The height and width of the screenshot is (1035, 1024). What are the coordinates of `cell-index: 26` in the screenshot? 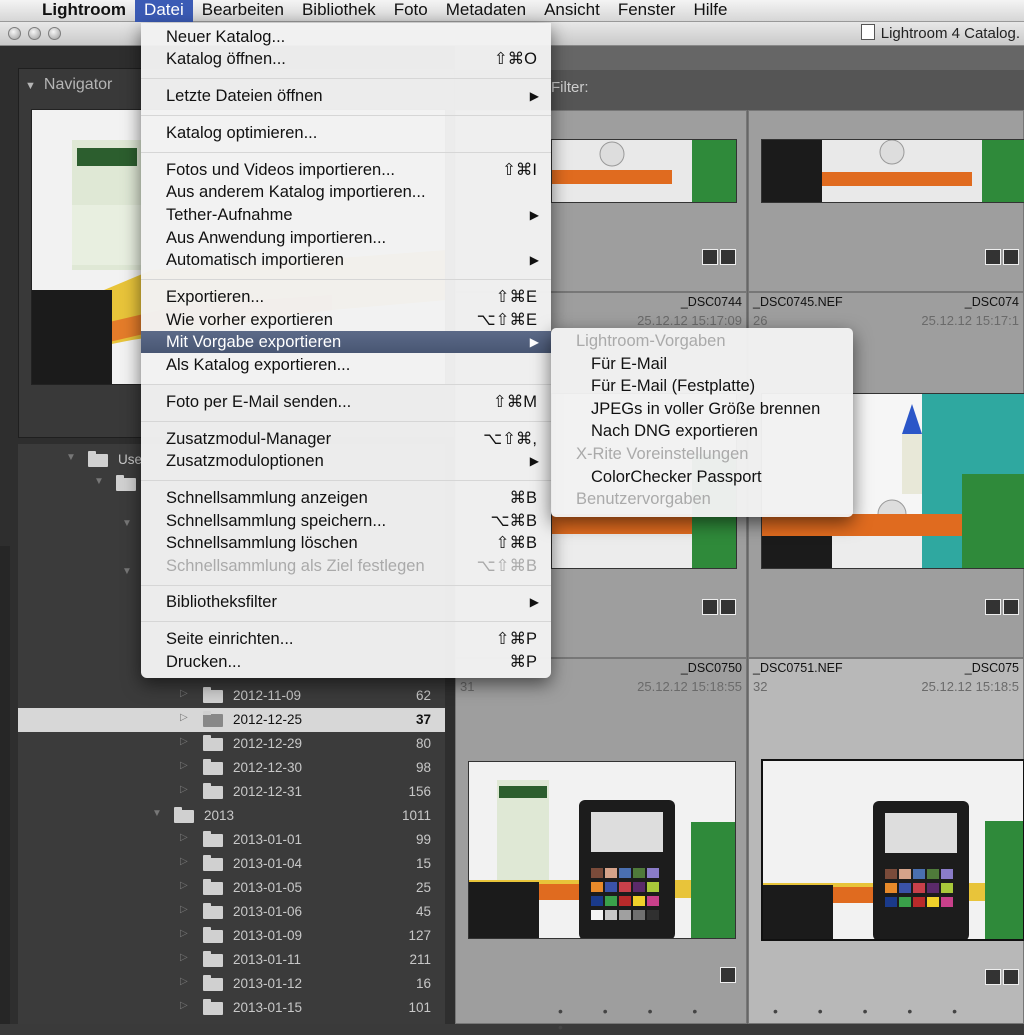 It's located at (760, 320).